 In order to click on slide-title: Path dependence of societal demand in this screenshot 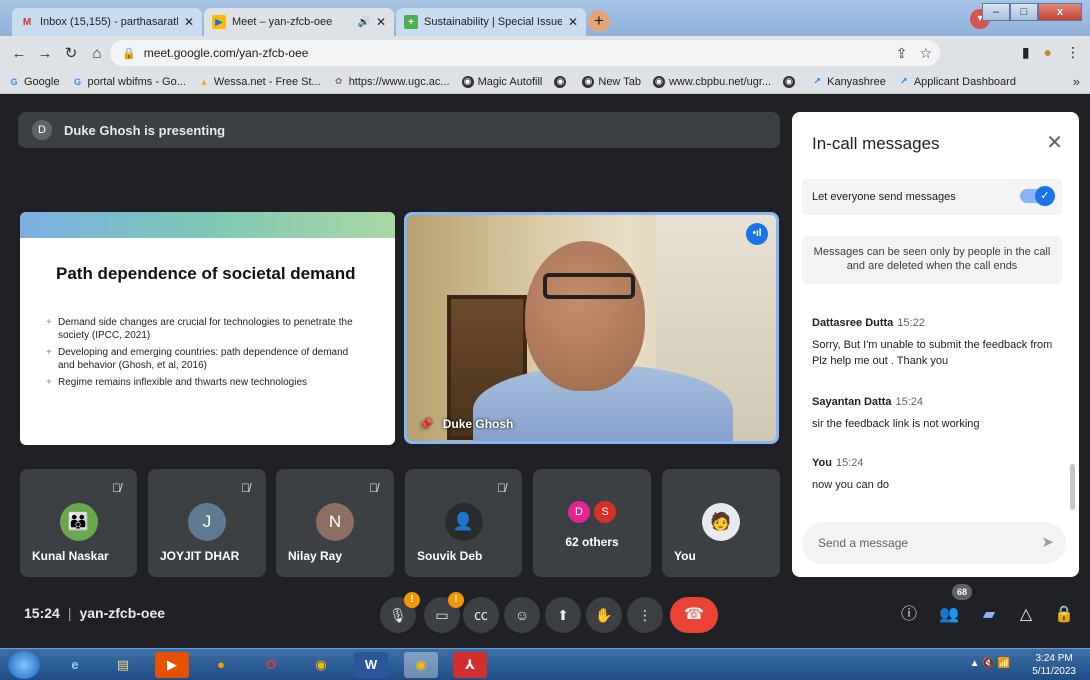, I will do `click(206, 273)`.